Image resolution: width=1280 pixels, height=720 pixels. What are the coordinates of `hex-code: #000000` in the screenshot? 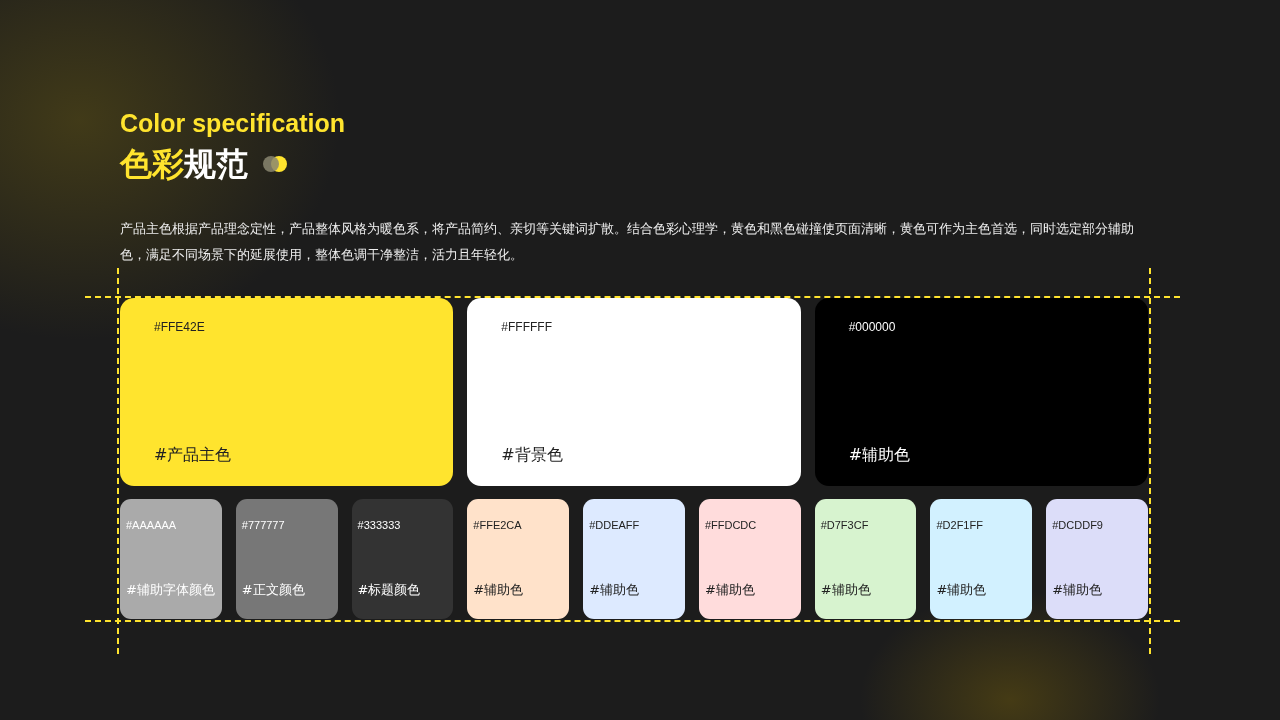 It's located at (872, 327).